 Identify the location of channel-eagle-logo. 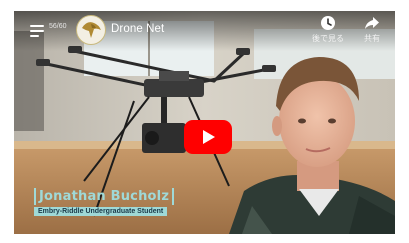
(91, 30).